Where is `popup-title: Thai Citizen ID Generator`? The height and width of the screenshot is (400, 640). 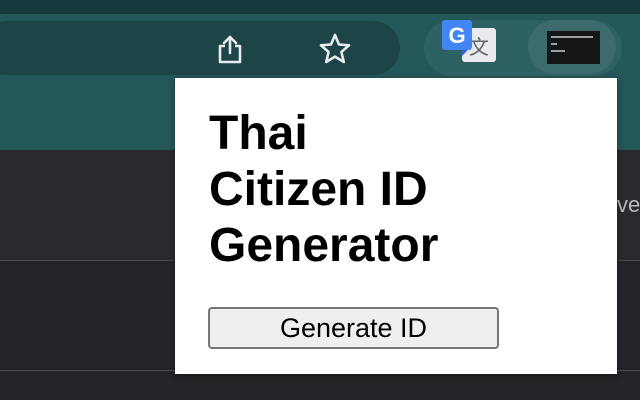
popup-title: Thai Citizen ID Generator is located at coordinates (324, 189).